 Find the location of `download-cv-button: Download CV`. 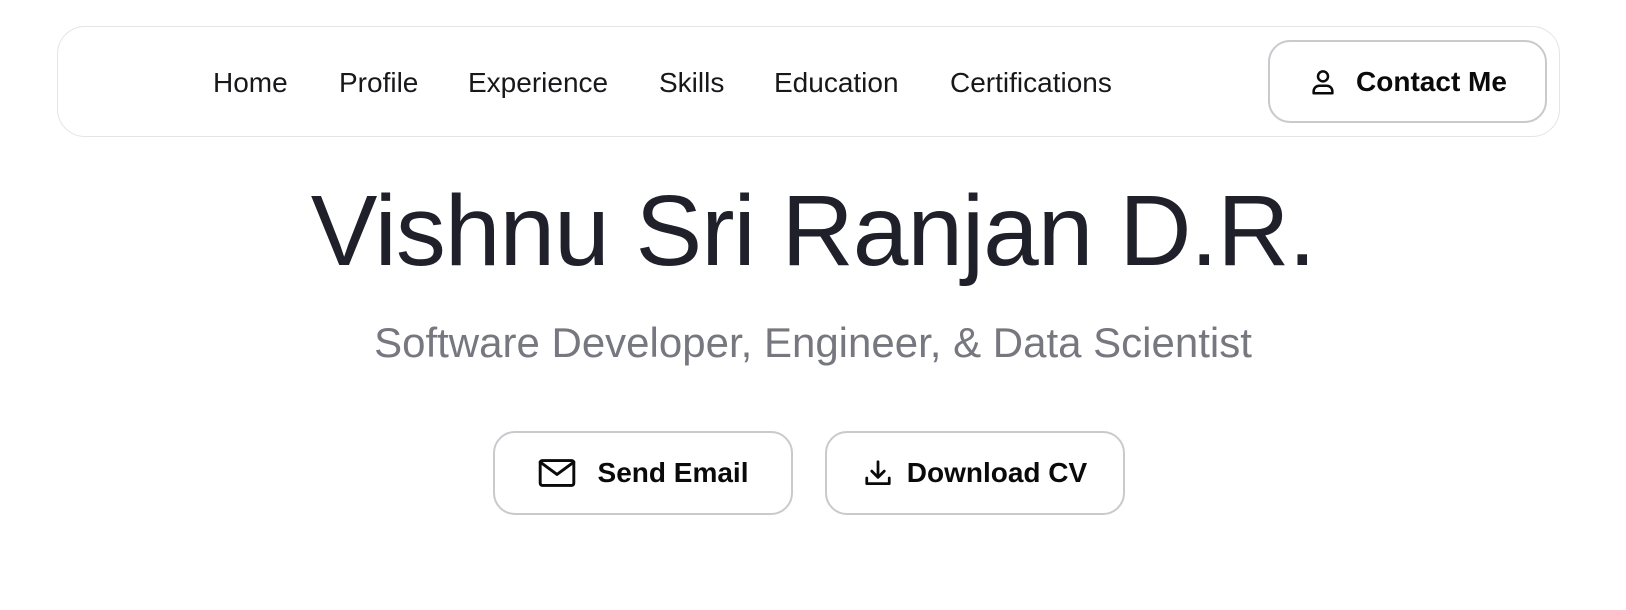

download-cv-button: Download CV is located at coordinates (975, 473).